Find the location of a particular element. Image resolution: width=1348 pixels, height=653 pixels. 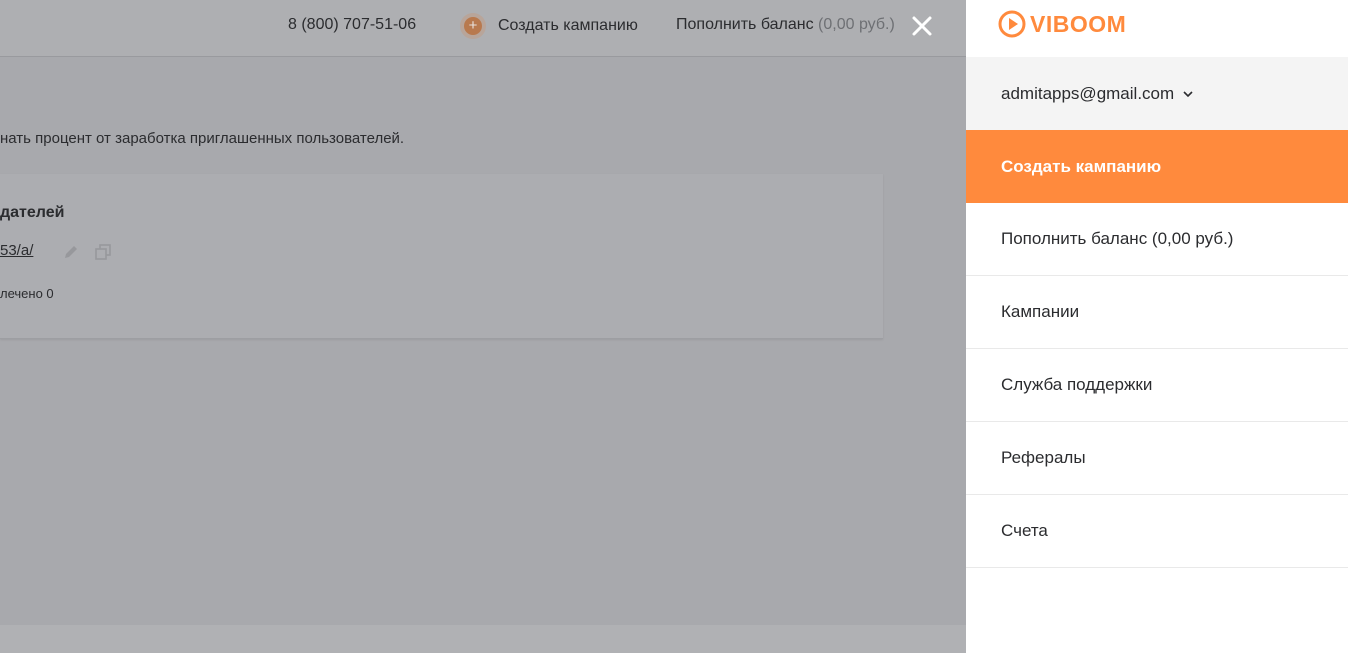

account-dropdown: admitapps@gmail.com is located at coordinates (1157, 93).